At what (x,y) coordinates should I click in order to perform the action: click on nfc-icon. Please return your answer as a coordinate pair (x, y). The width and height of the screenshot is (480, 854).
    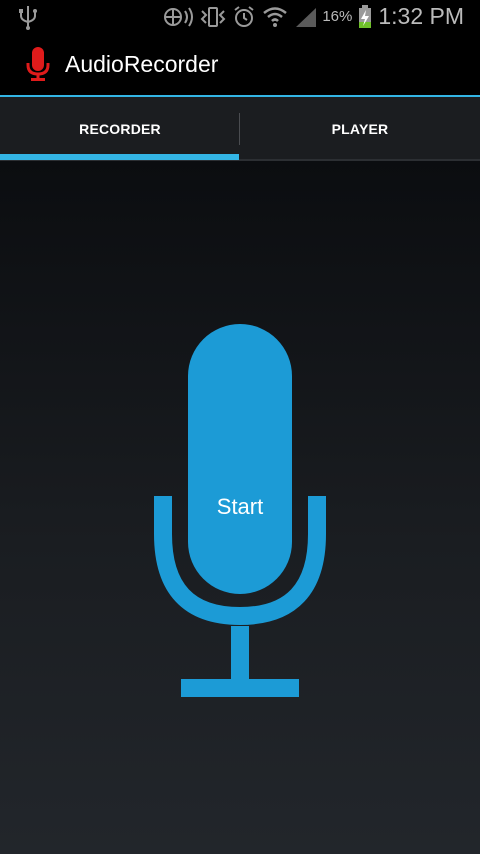
    Looking at the image, I should click on (178, 17).